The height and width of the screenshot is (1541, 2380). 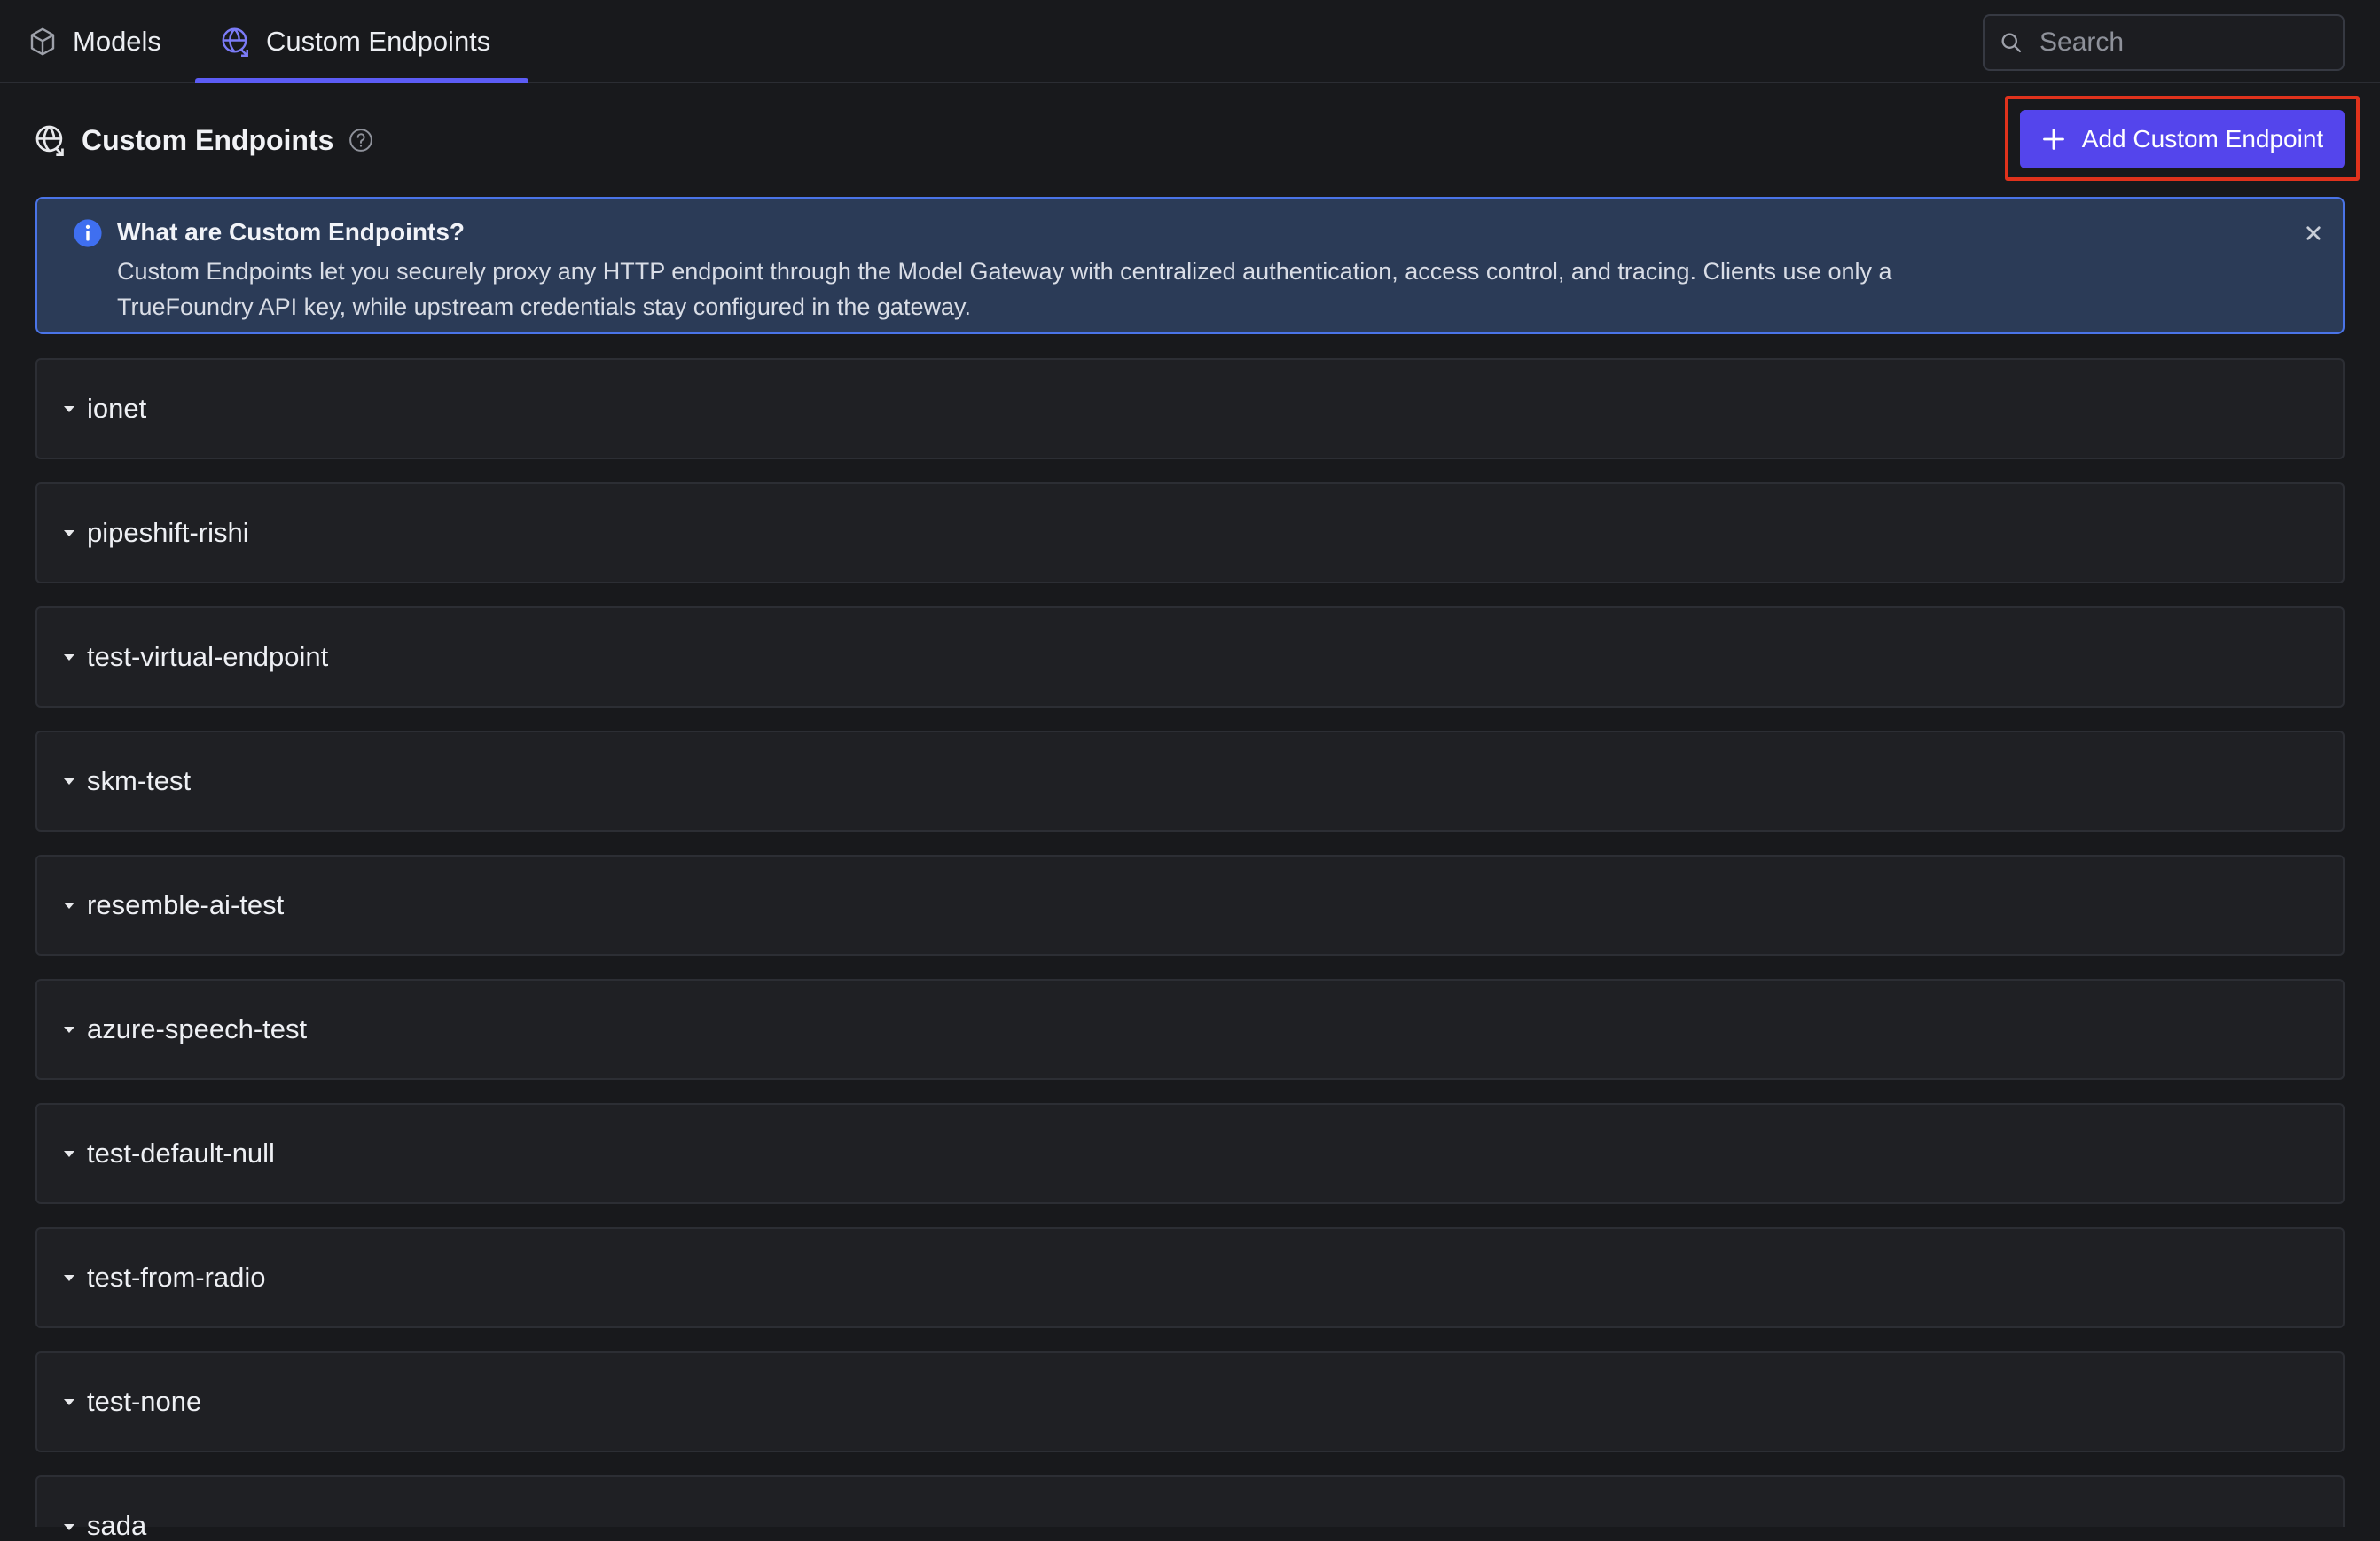 What do you see at coordinates (43, 42) in the screenshot?
I see `cube-icon` at bounding box center [43, 42].